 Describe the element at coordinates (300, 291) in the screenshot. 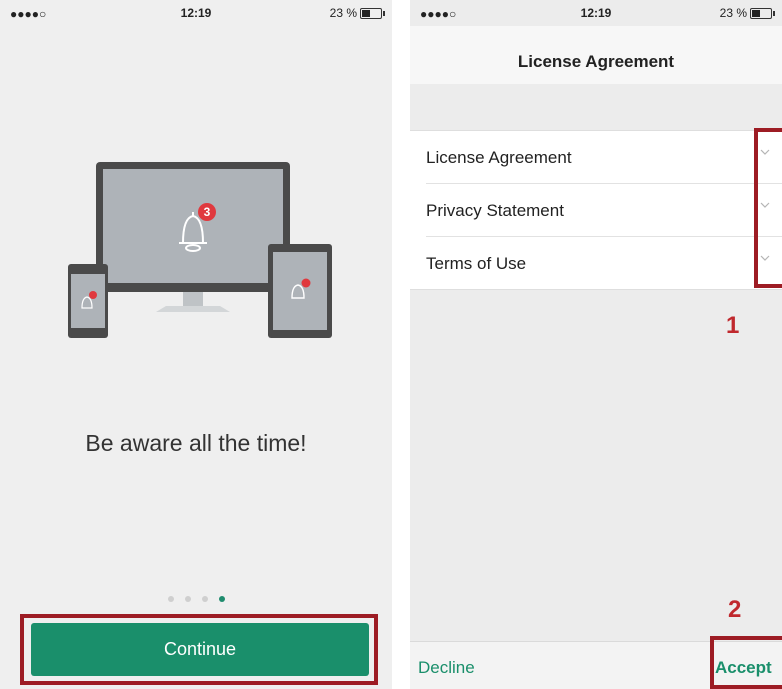

I see `tablet-icon` at that location.